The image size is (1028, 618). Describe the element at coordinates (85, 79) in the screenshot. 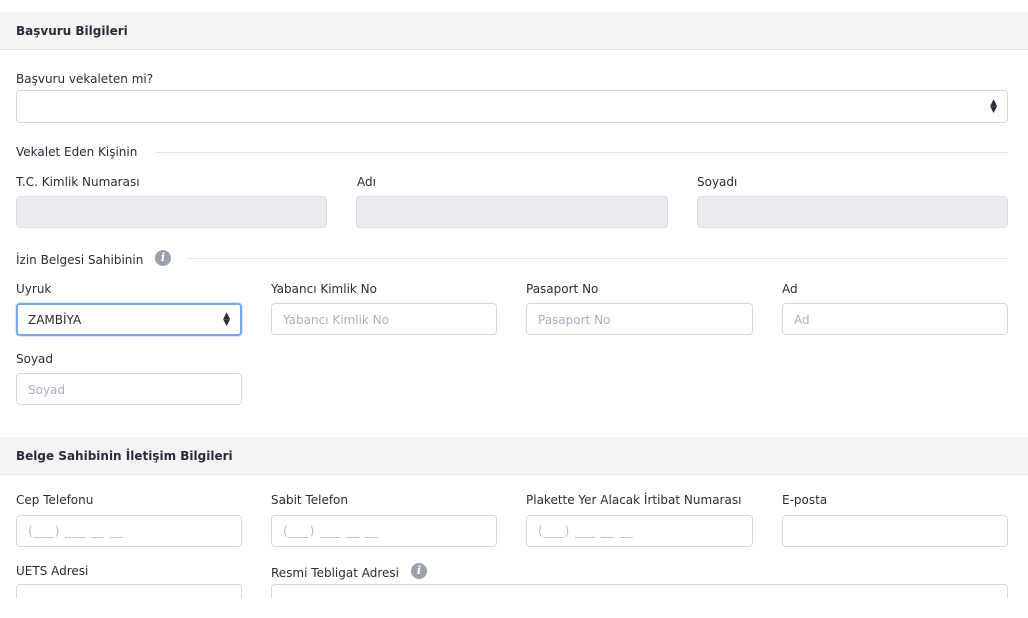

I see `proxy-question-label: Başvuru vekaleten mi?` at that location.